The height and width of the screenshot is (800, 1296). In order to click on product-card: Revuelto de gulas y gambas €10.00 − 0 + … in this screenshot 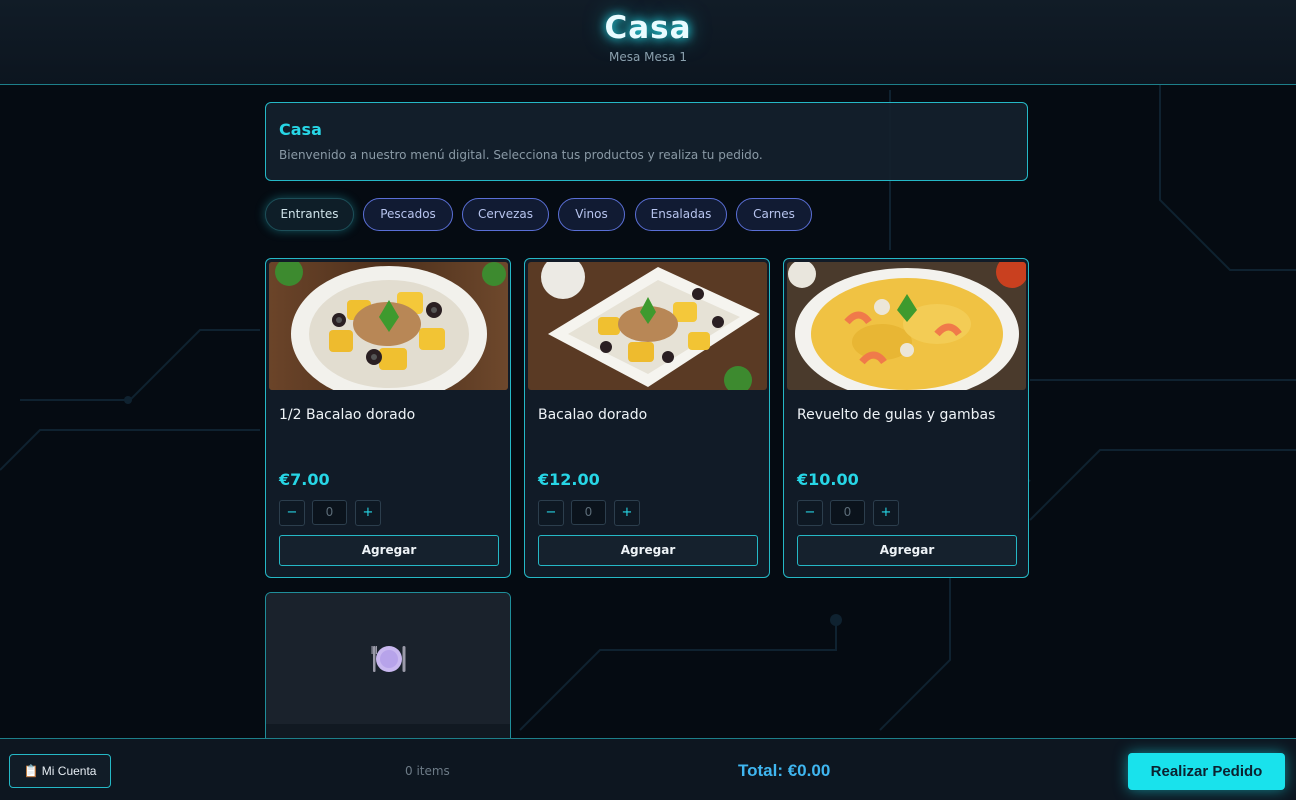, I will do `click(906, 418)`.